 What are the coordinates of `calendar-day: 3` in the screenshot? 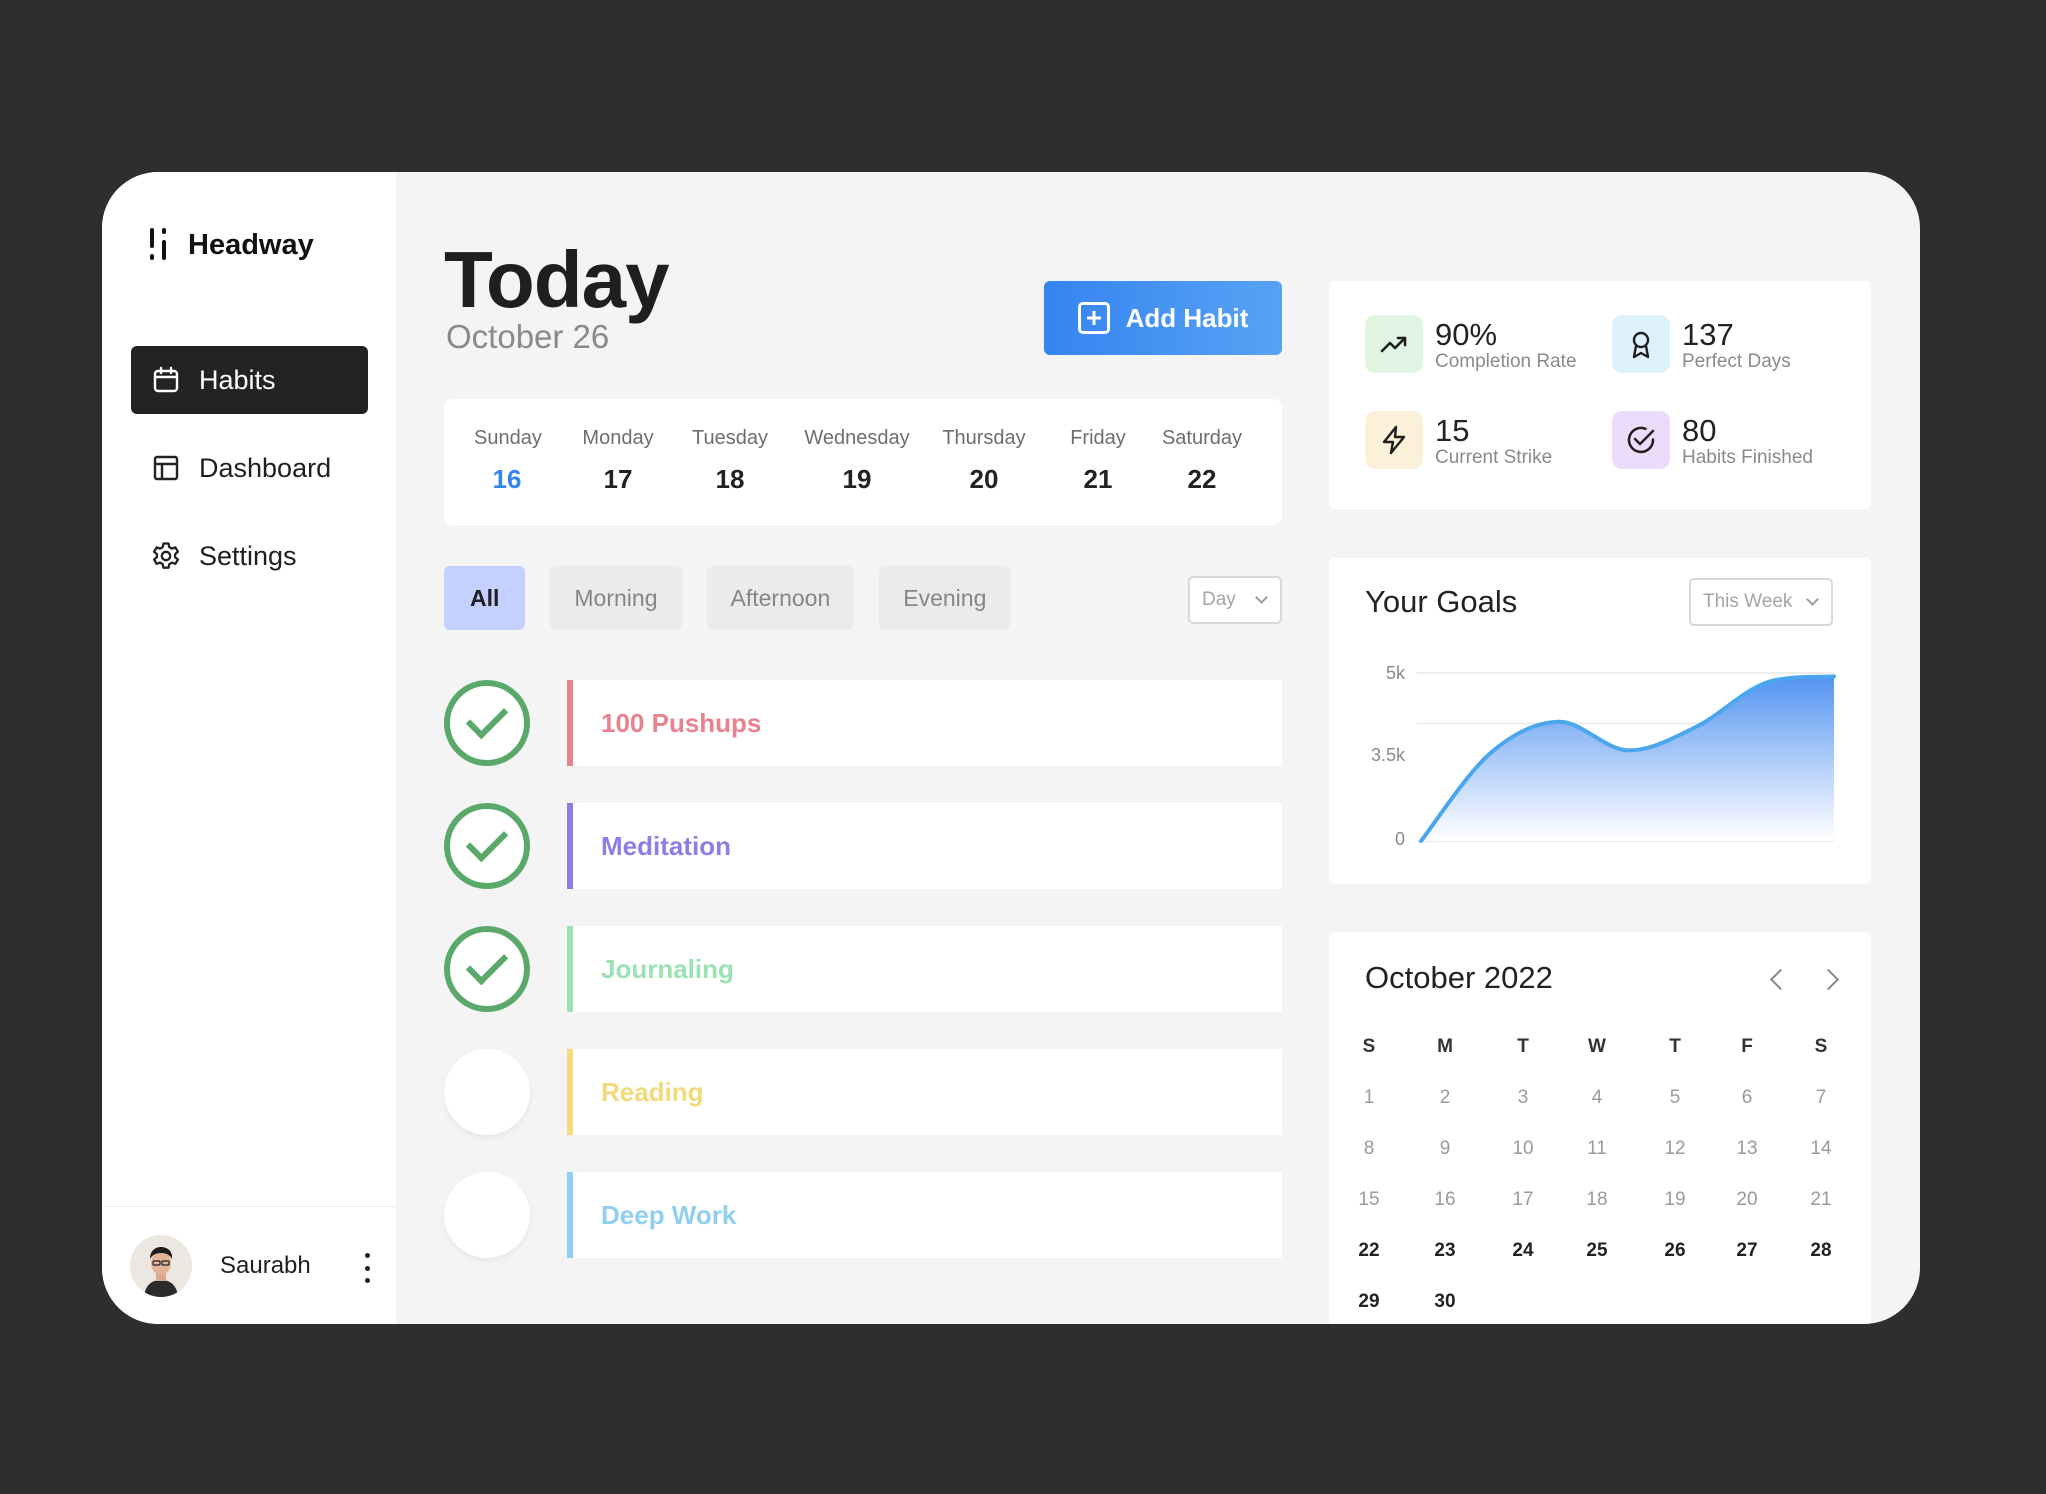 It's located at (1523, 1098).